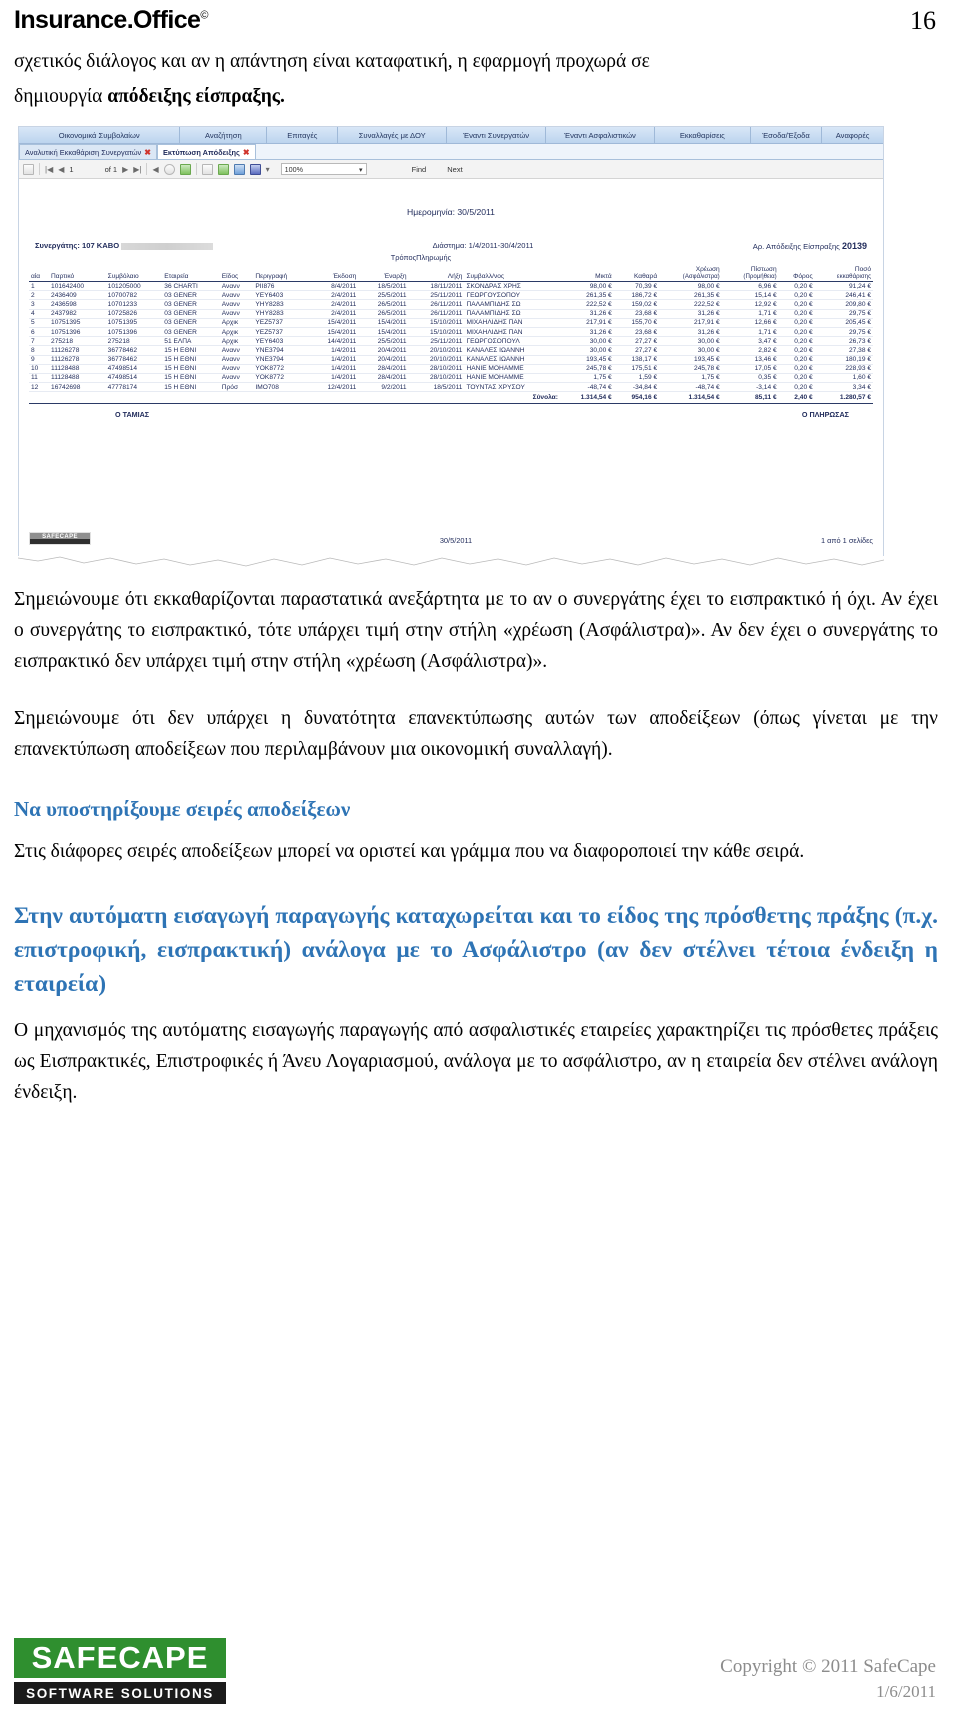  Describe the element at coordinates (137, 169) in the screenshot. I see `last-page-icon: ▶|` at that location.